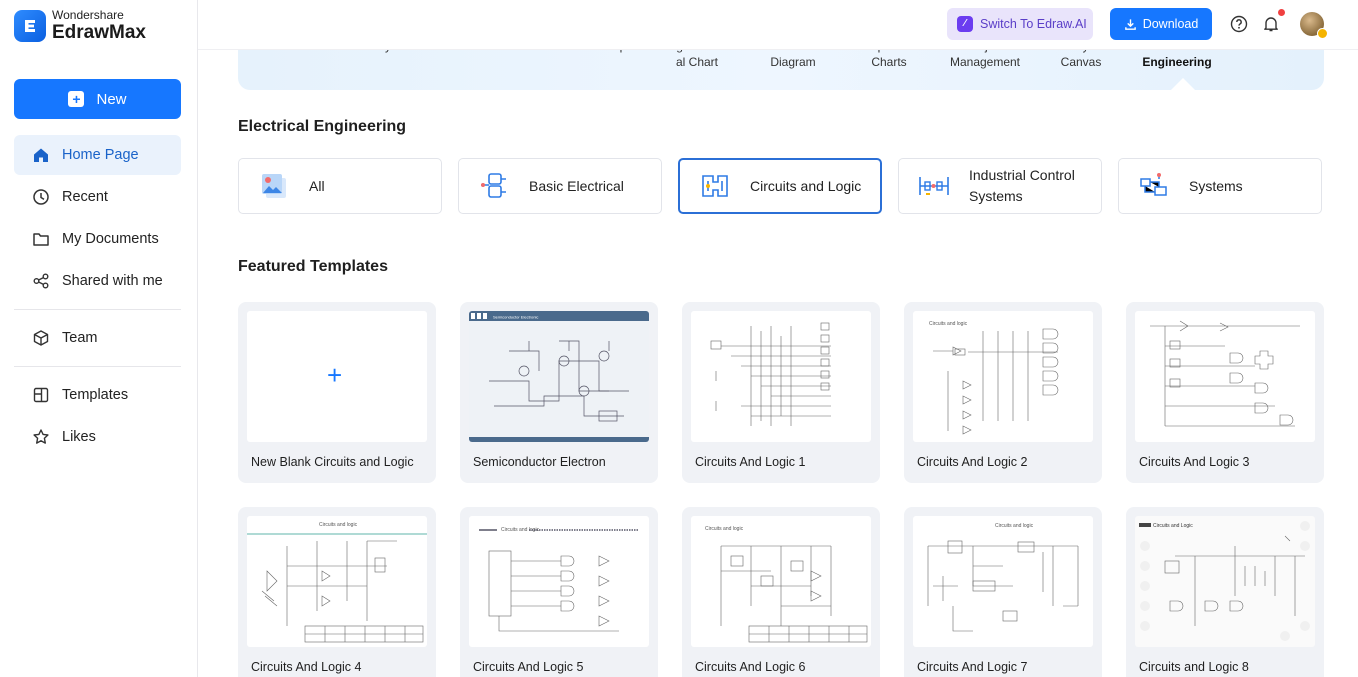  What do you see at coordinates (1130, 24) in the screenshot?
I see `download-icon` at bounding box center [1130, 24].